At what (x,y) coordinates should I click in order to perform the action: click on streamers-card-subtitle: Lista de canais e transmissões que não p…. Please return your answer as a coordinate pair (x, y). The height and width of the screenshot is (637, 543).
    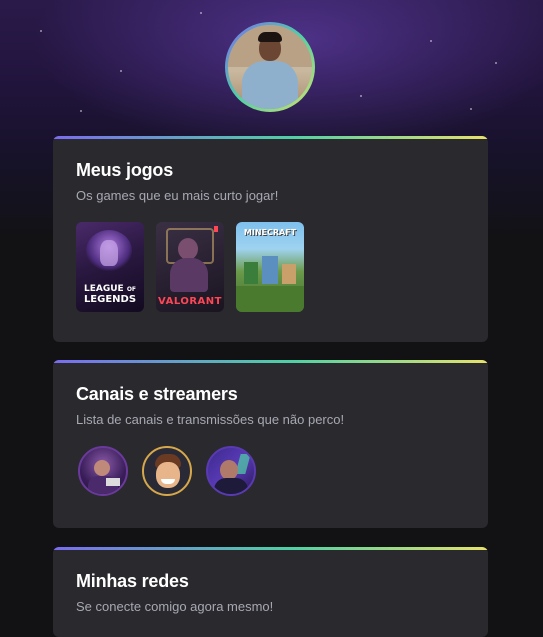
    Looking at the image, I should click on (210, 419).